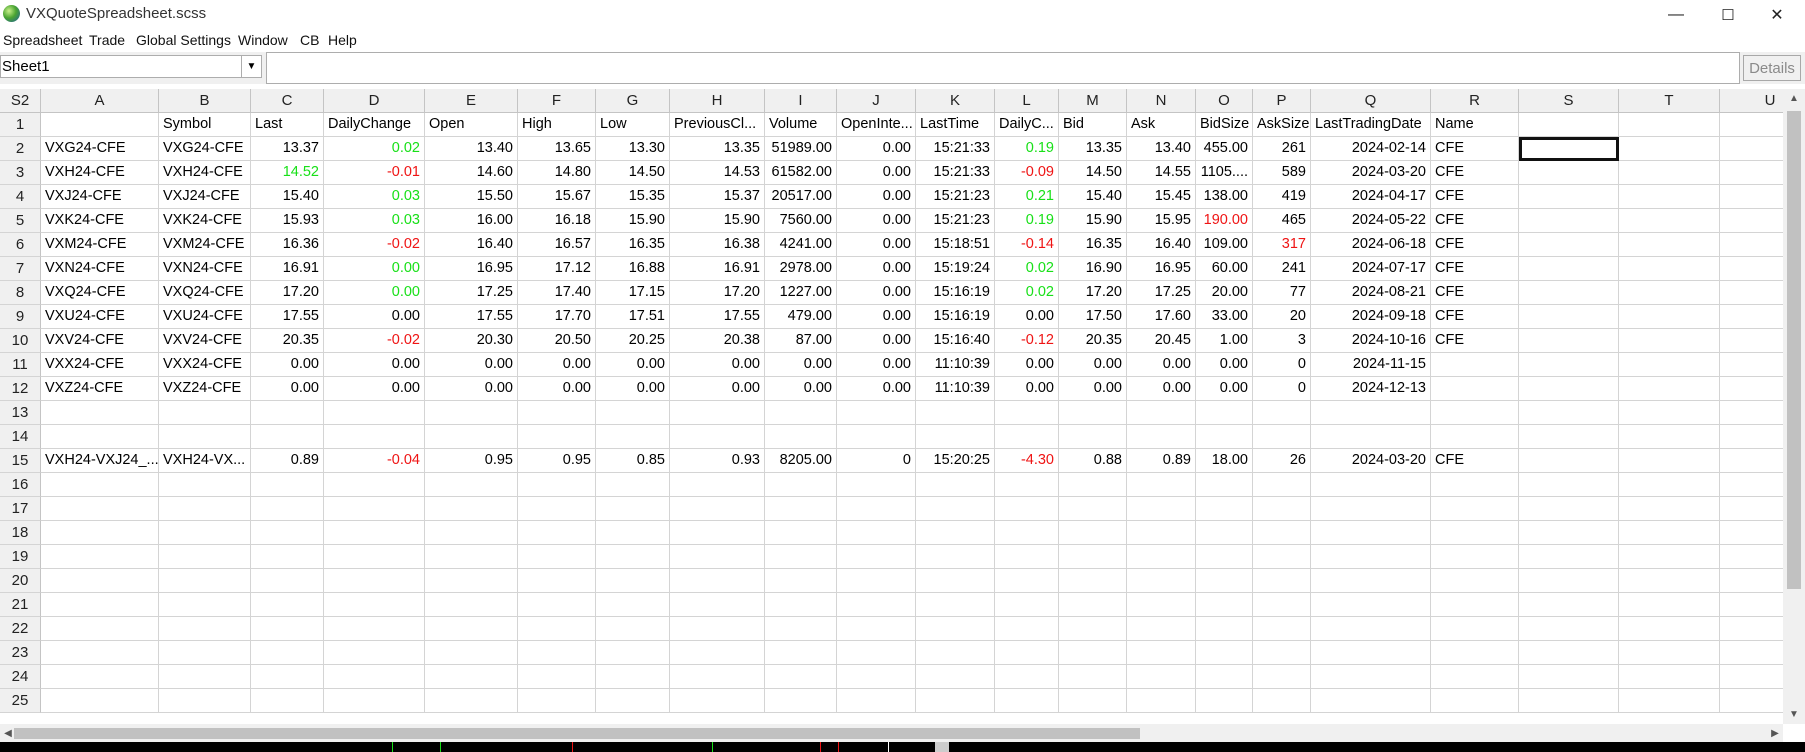 Image resolution: width=1805 pixels, height=752 pixels. I want to click on row-header: 8, so click(20, 293).